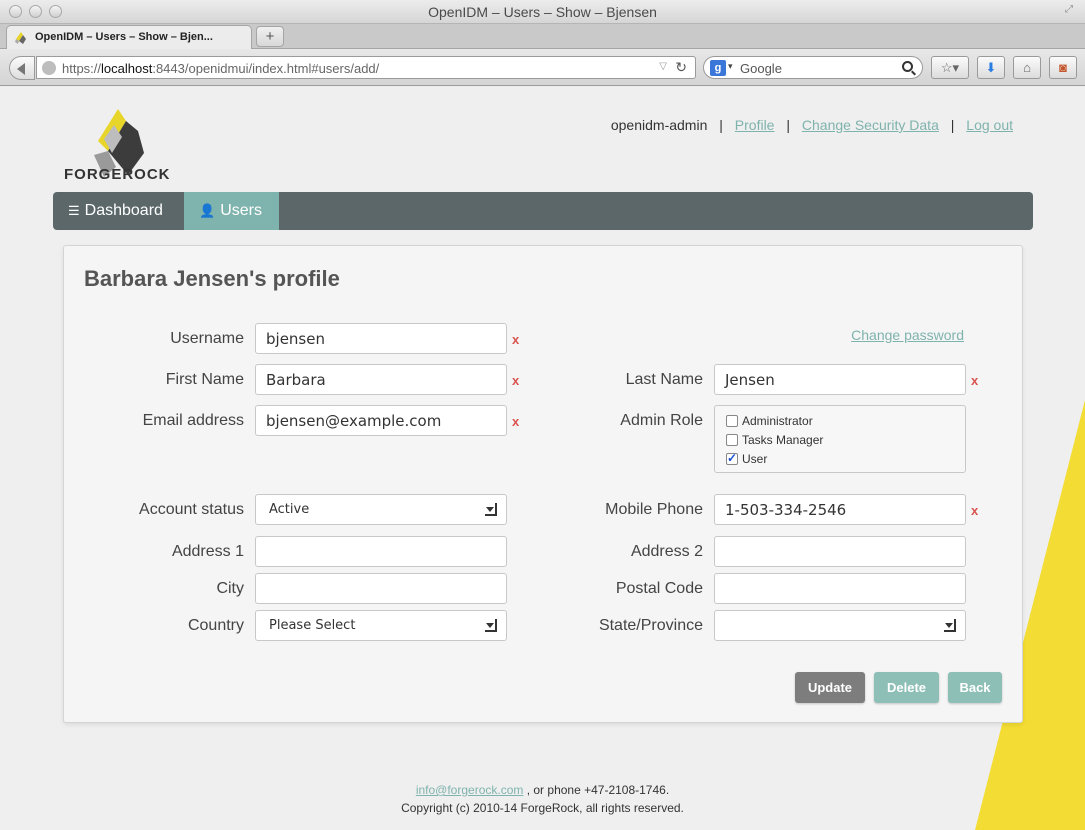  I want to click on tasks-manager-checkbox, so click(732, 440).